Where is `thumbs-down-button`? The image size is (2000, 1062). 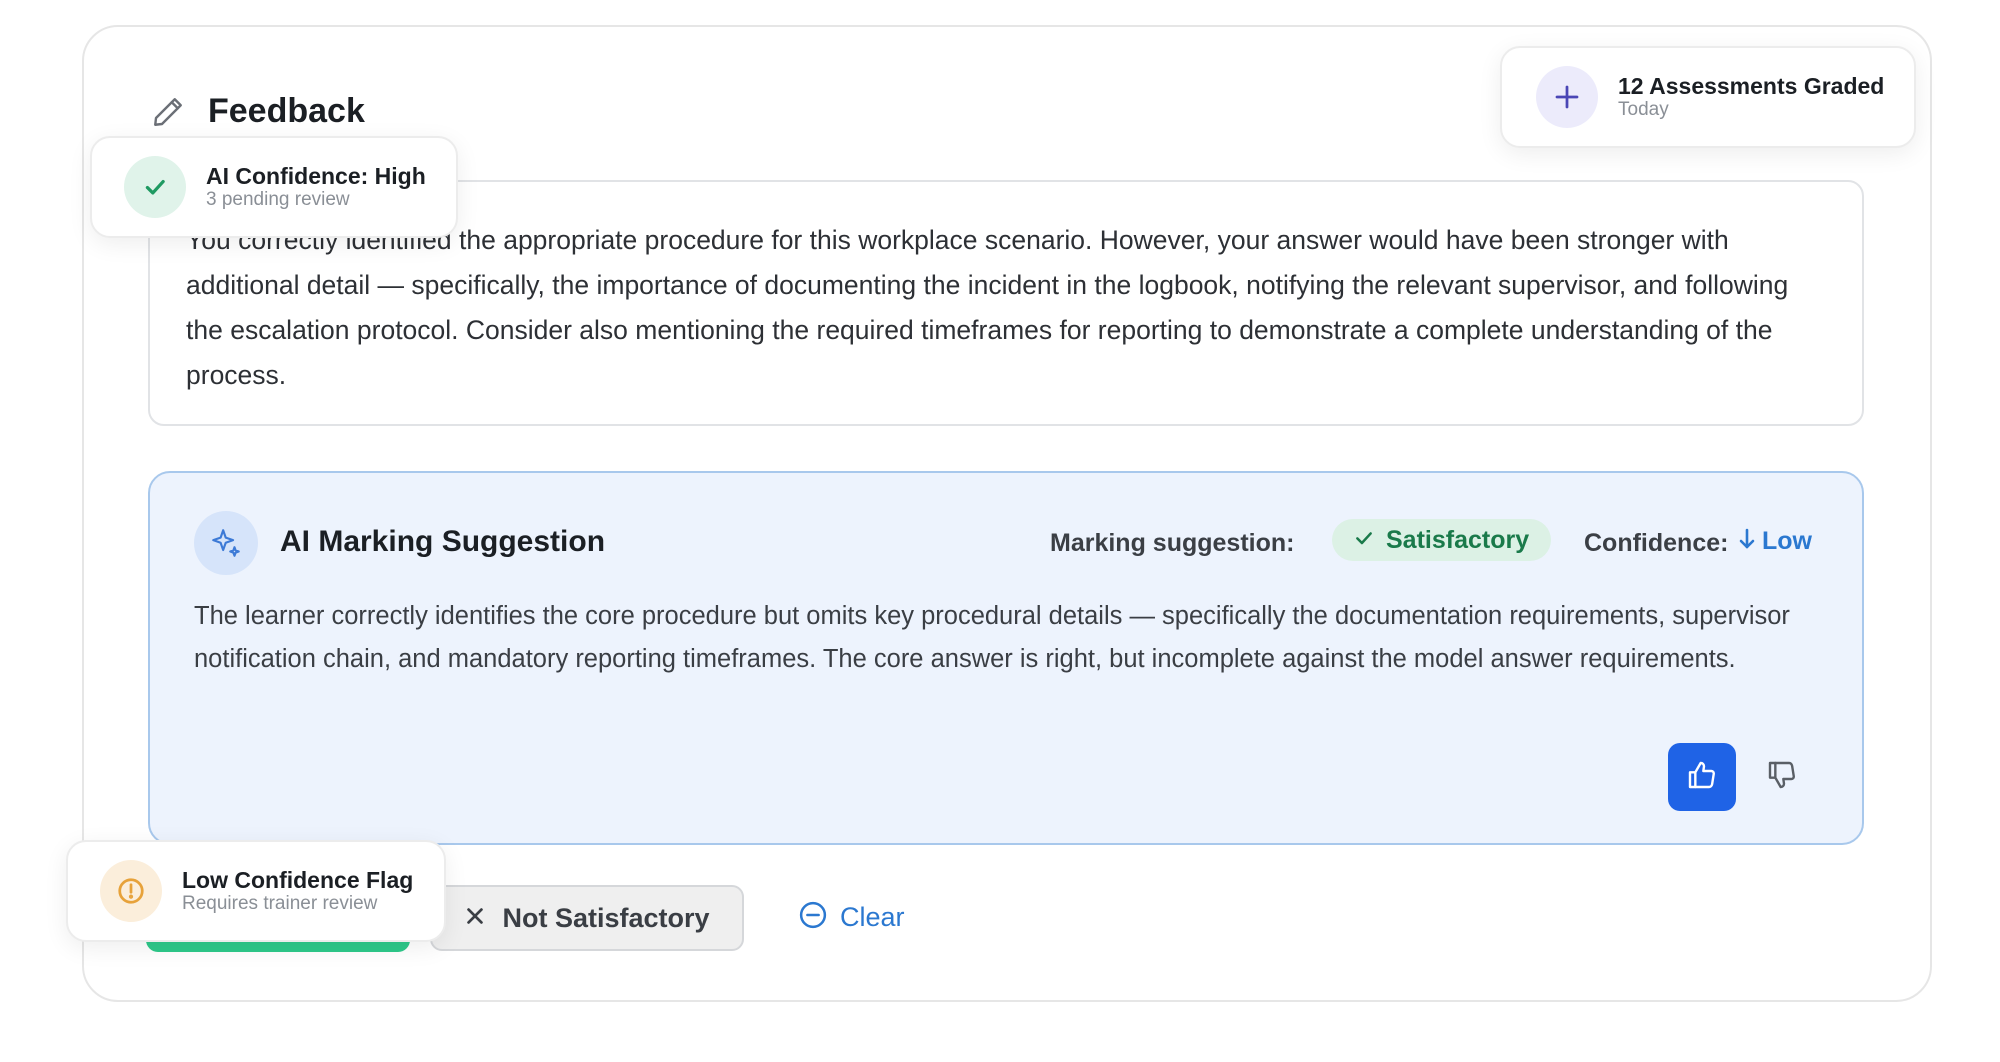 thumbs-down-button is located at coordinates (1782, 777).